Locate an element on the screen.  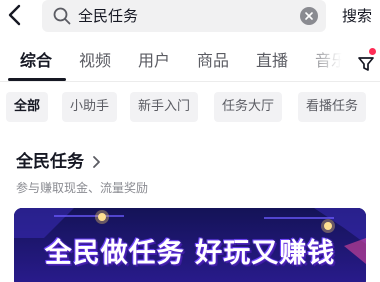
back-button is located at coordinates (16, 15).